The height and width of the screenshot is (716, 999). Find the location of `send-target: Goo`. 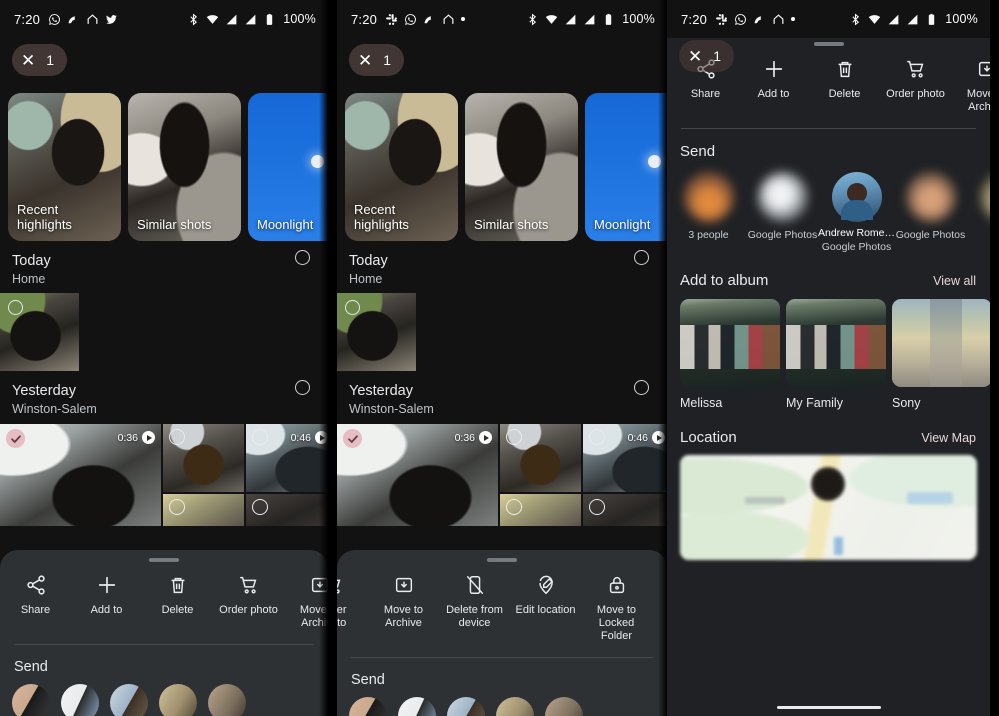

send-target: Goo is located at coordinates (981, 212).